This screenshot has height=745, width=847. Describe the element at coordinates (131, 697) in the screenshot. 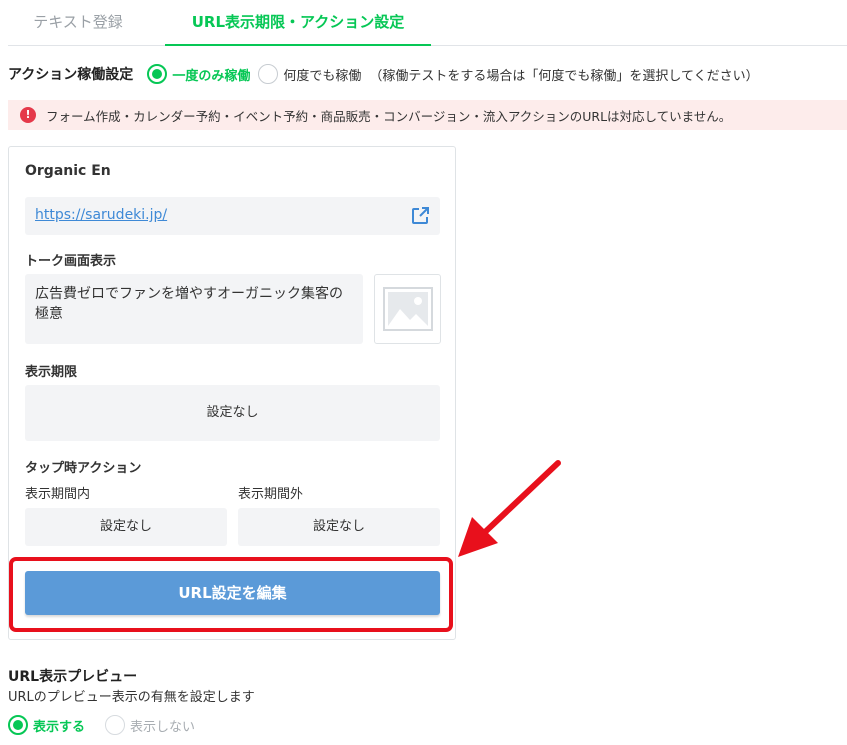

I see `preview-description: URLのプレビュー表示の有無を設定します` at that location.